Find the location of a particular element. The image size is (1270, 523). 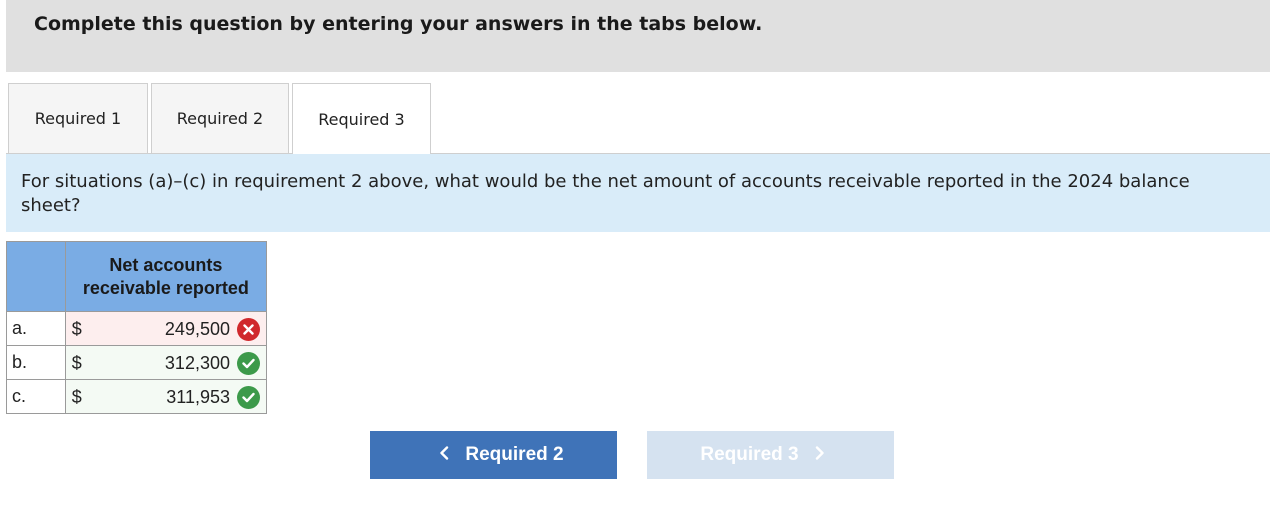

table-row: b. $ 312,300 is located at coordinates (137, 362).